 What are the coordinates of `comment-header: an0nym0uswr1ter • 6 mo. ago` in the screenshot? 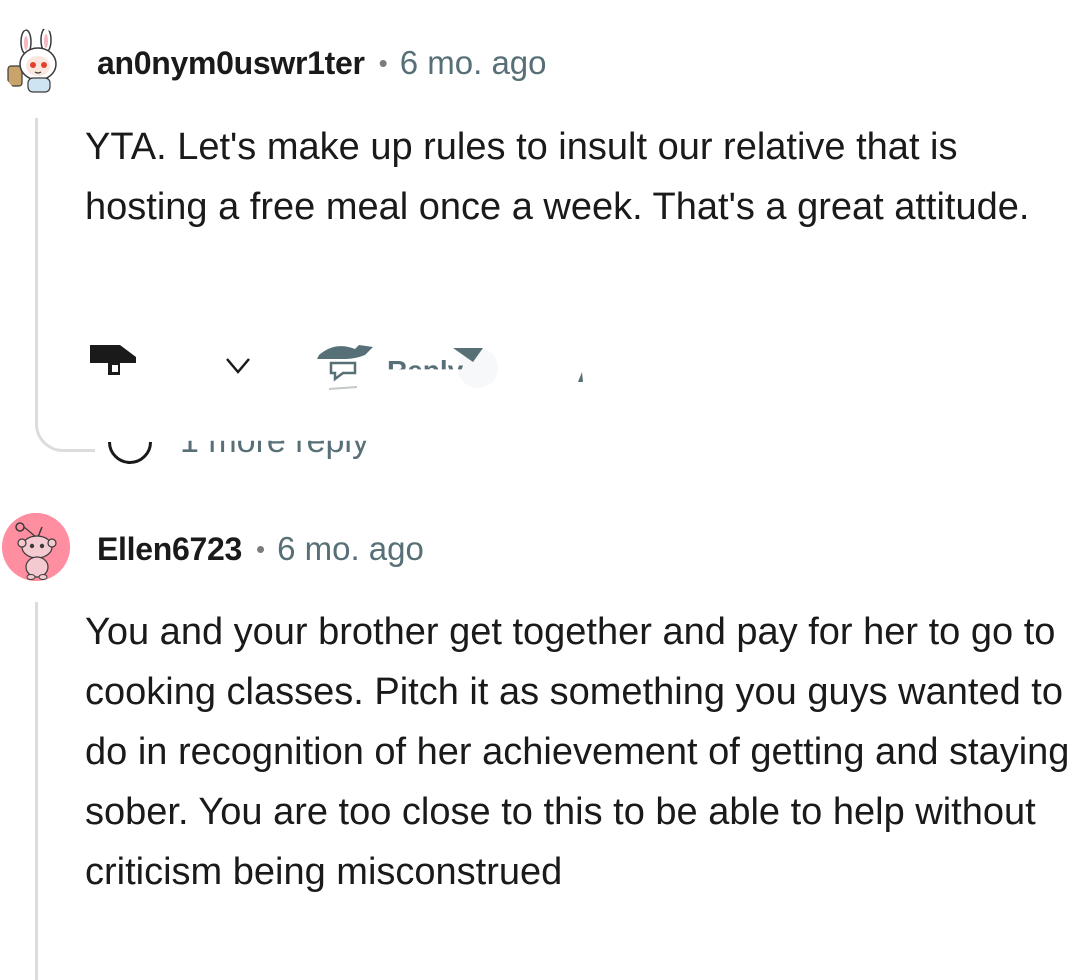 It's located at (322, 63).